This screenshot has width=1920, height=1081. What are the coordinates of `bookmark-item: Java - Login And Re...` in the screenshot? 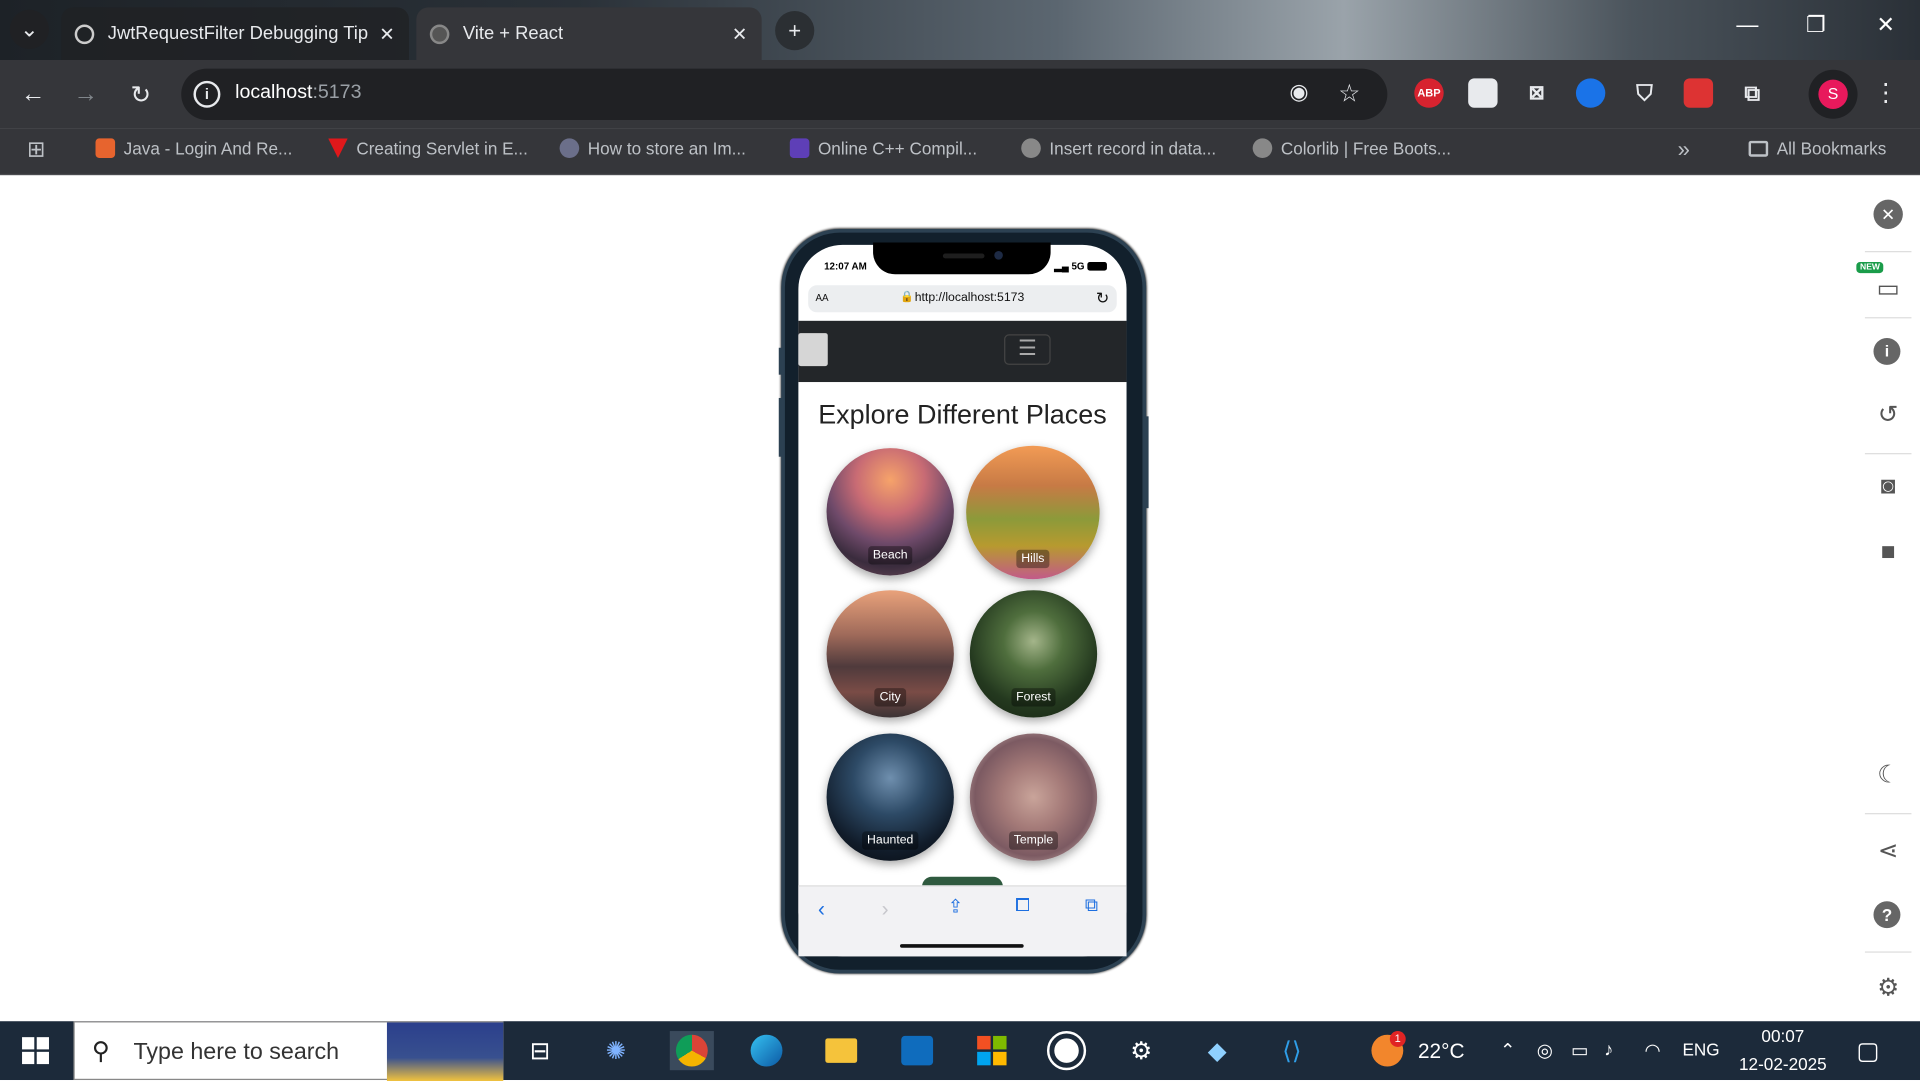 It's located at (194, 148).